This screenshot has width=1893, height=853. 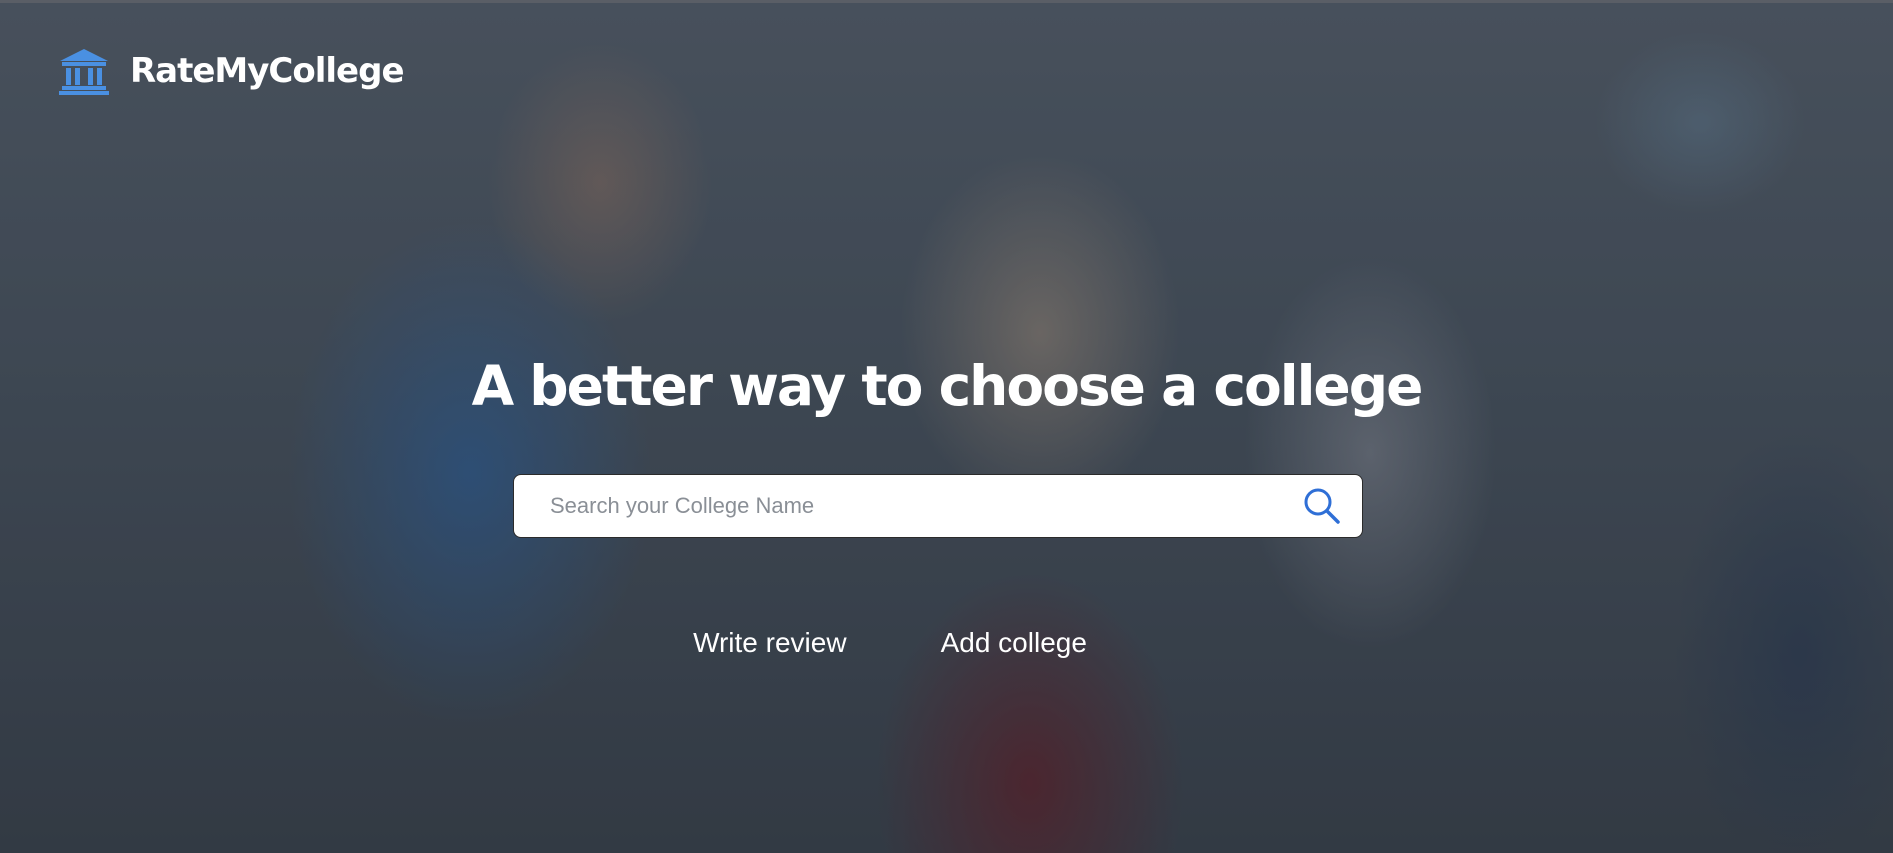 I want to click on search-bar, so click(x=938, y=506).